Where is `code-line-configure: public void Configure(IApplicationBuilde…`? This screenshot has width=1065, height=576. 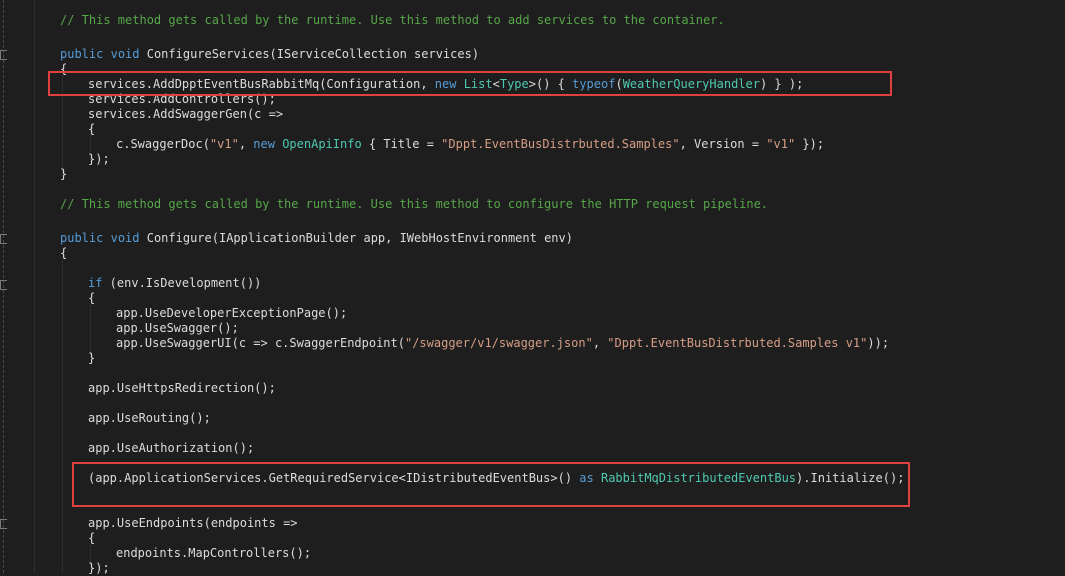
code-line-configure: public void Configure(IApplicationBuilde… is located at coordinates (316, 238).